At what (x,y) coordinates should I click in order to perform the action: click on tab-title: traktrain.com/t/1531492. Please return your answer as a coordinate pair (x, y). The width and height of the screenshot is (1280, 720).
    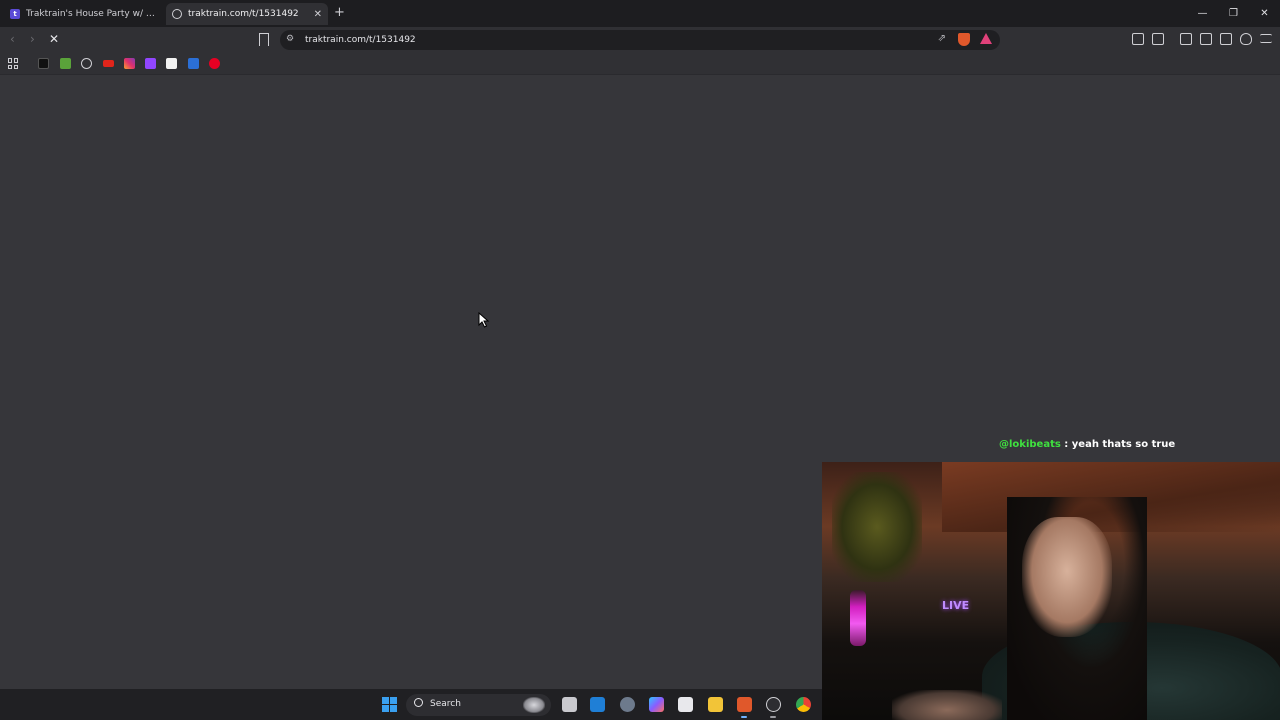
    Looking at the image, I should click on (243, 14).